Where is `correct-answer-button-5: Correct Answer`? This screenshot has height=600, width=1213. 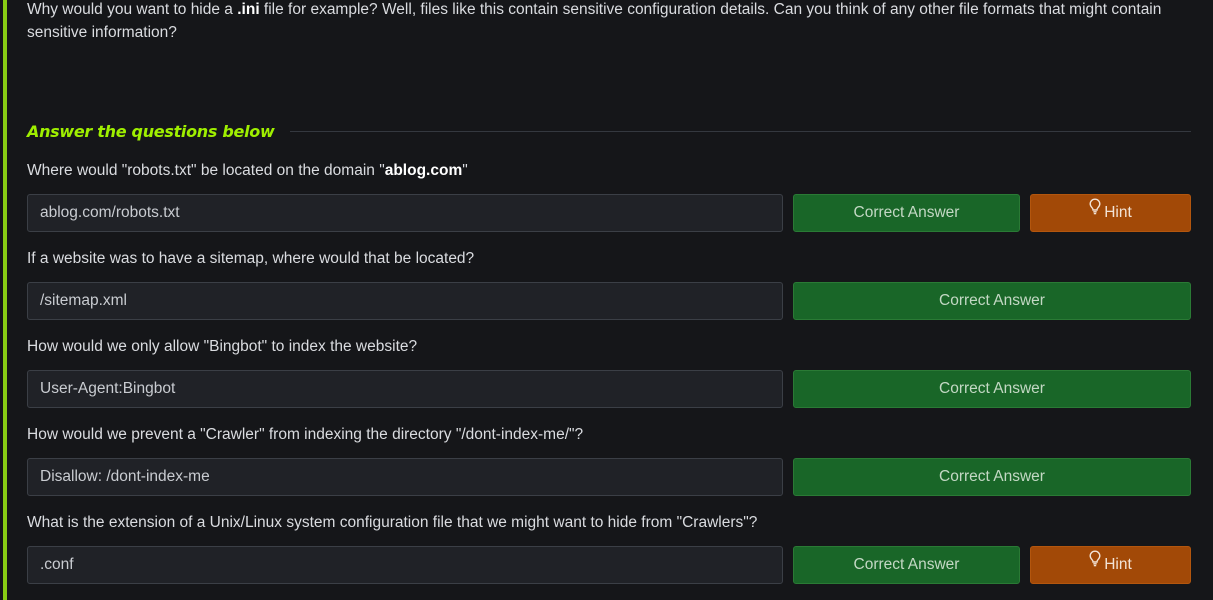 correct-answer-button-5: Correct Answer is located at coordinates (906, 565).